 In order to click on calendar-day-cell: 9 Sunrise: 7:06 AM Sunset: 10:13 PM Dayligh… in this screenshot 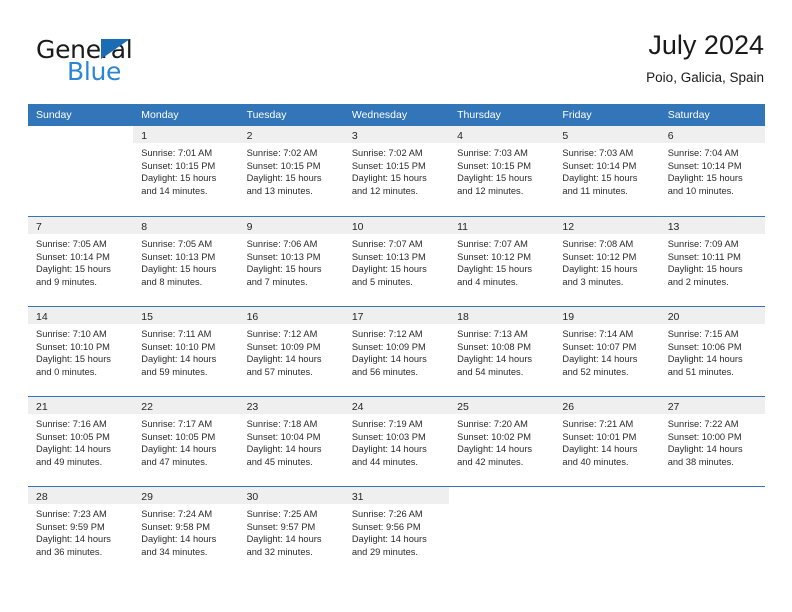, I will do `click(291, 261)`.